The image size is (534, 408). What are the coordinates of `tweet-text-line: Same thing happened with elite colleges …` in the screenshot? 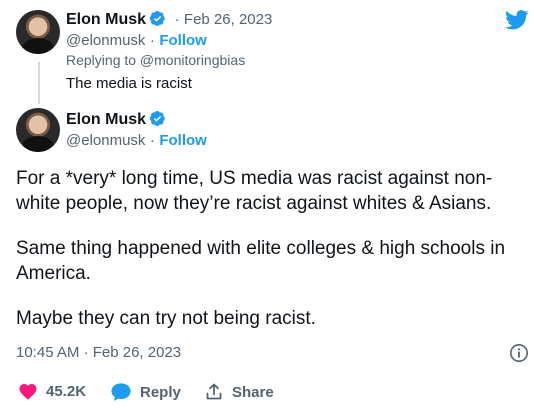 It's located at (261, 248).